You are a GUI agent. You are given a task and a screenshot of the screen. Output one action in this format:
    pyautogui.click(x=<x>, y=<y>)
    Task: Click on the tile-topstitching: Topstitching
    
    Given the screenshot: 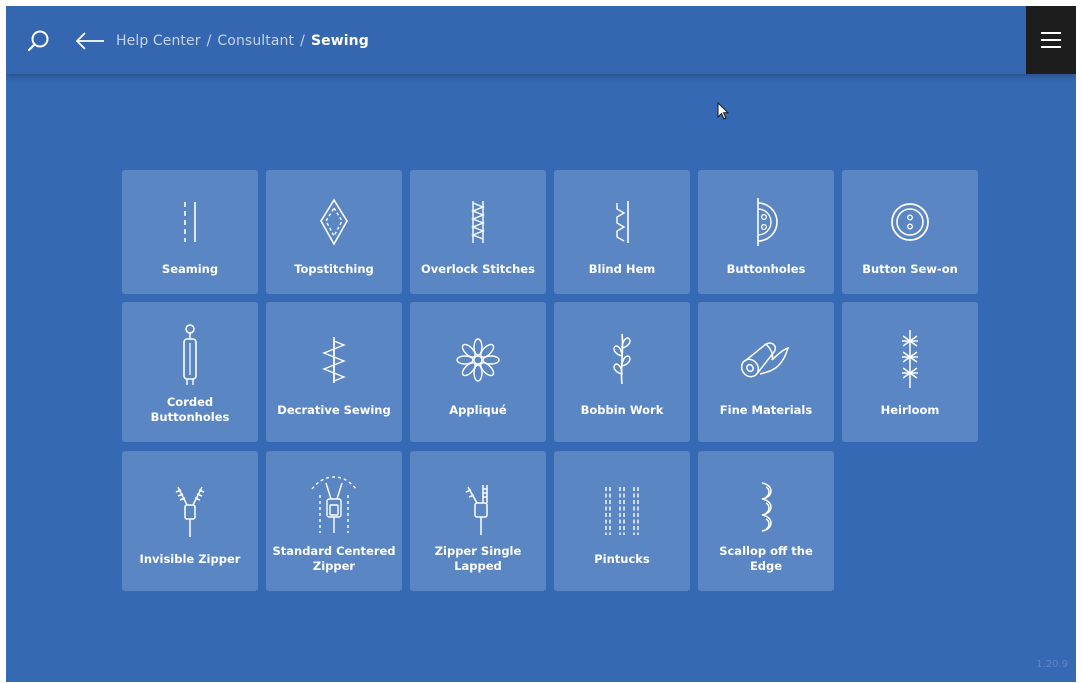 What is the action you would take?
    pyautogui.click(x=334, y=232)
    